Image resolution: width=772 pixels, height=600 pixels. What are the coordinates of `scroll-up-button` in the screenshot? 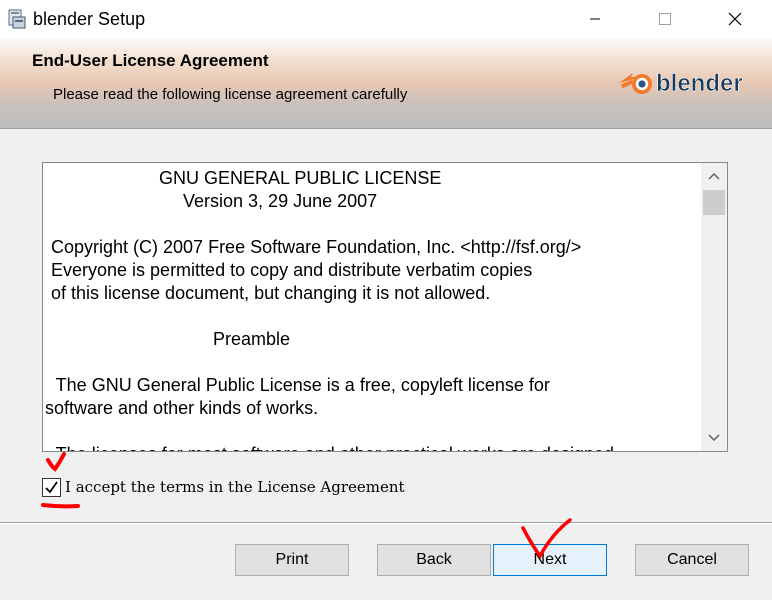 It's located at (714, 176).